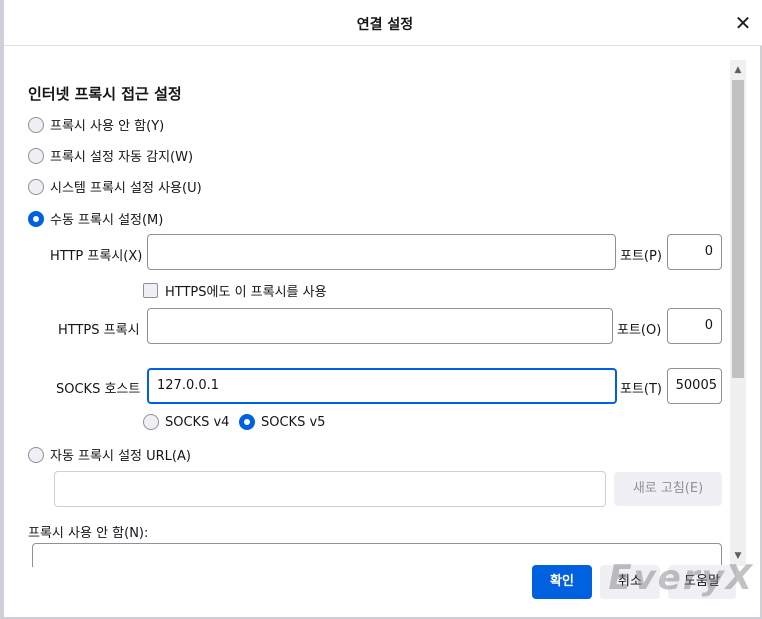  I want to click on http-port-label: 포트(P), so click(641, 256).